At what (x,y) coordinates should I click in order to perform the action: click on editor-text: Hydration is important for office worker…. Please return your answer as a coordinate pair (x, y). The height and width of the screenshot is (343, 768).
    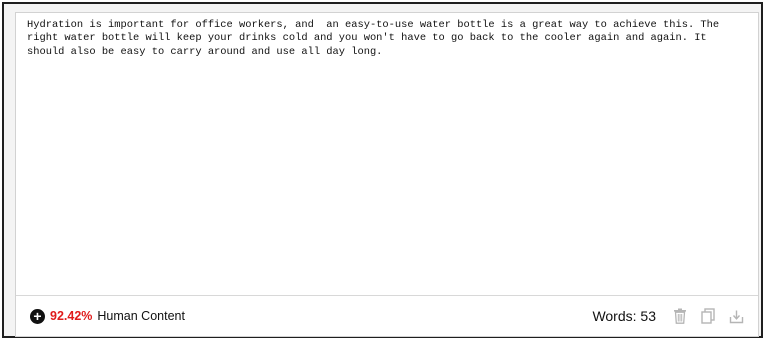
    Looking at the image, I should click on (387, 36).